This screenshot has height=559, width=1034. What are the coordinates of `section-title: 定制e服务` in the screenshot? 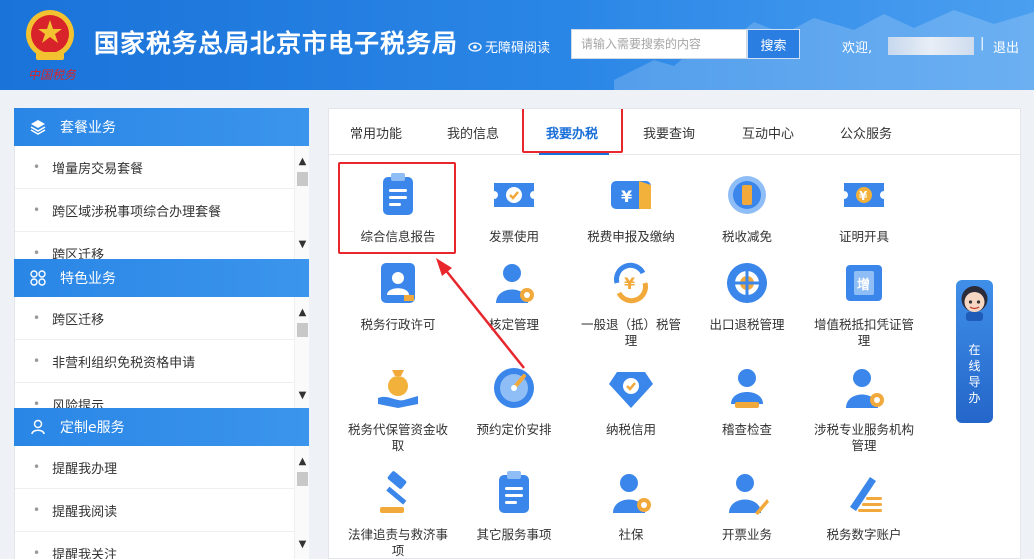 It's located at (92, 428).